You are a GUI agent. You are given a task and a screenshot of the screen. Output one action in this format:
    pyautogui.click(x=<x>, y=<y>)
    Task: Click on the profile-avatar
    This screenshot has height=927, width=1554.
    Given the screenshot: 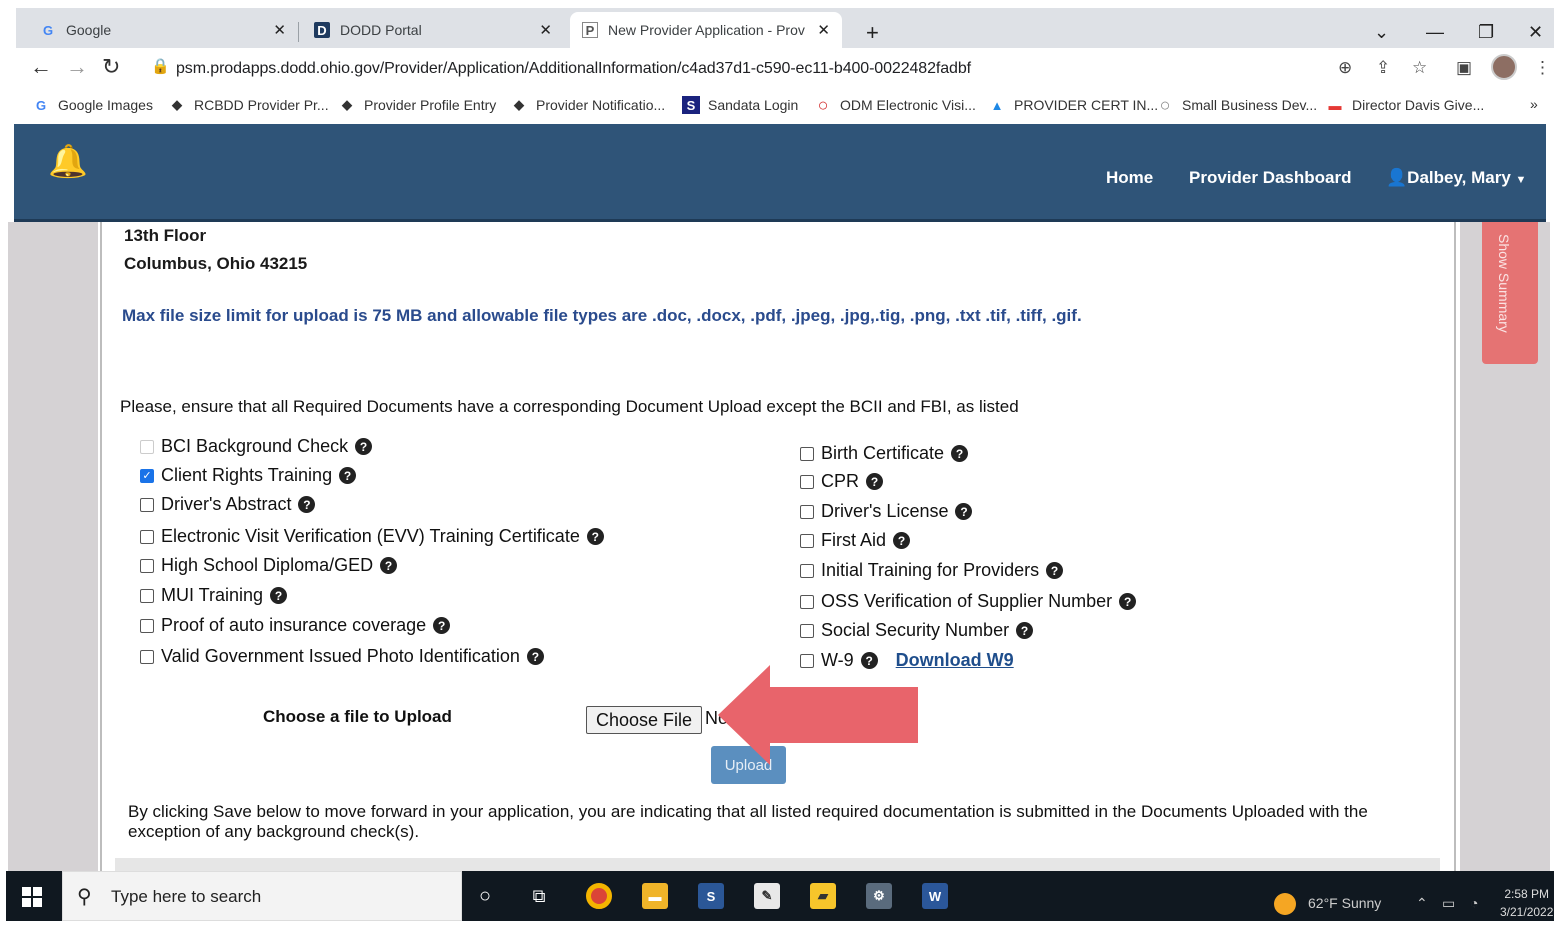 What is the action you would take?
    pyautogui.click(x=1504, y=67)
    